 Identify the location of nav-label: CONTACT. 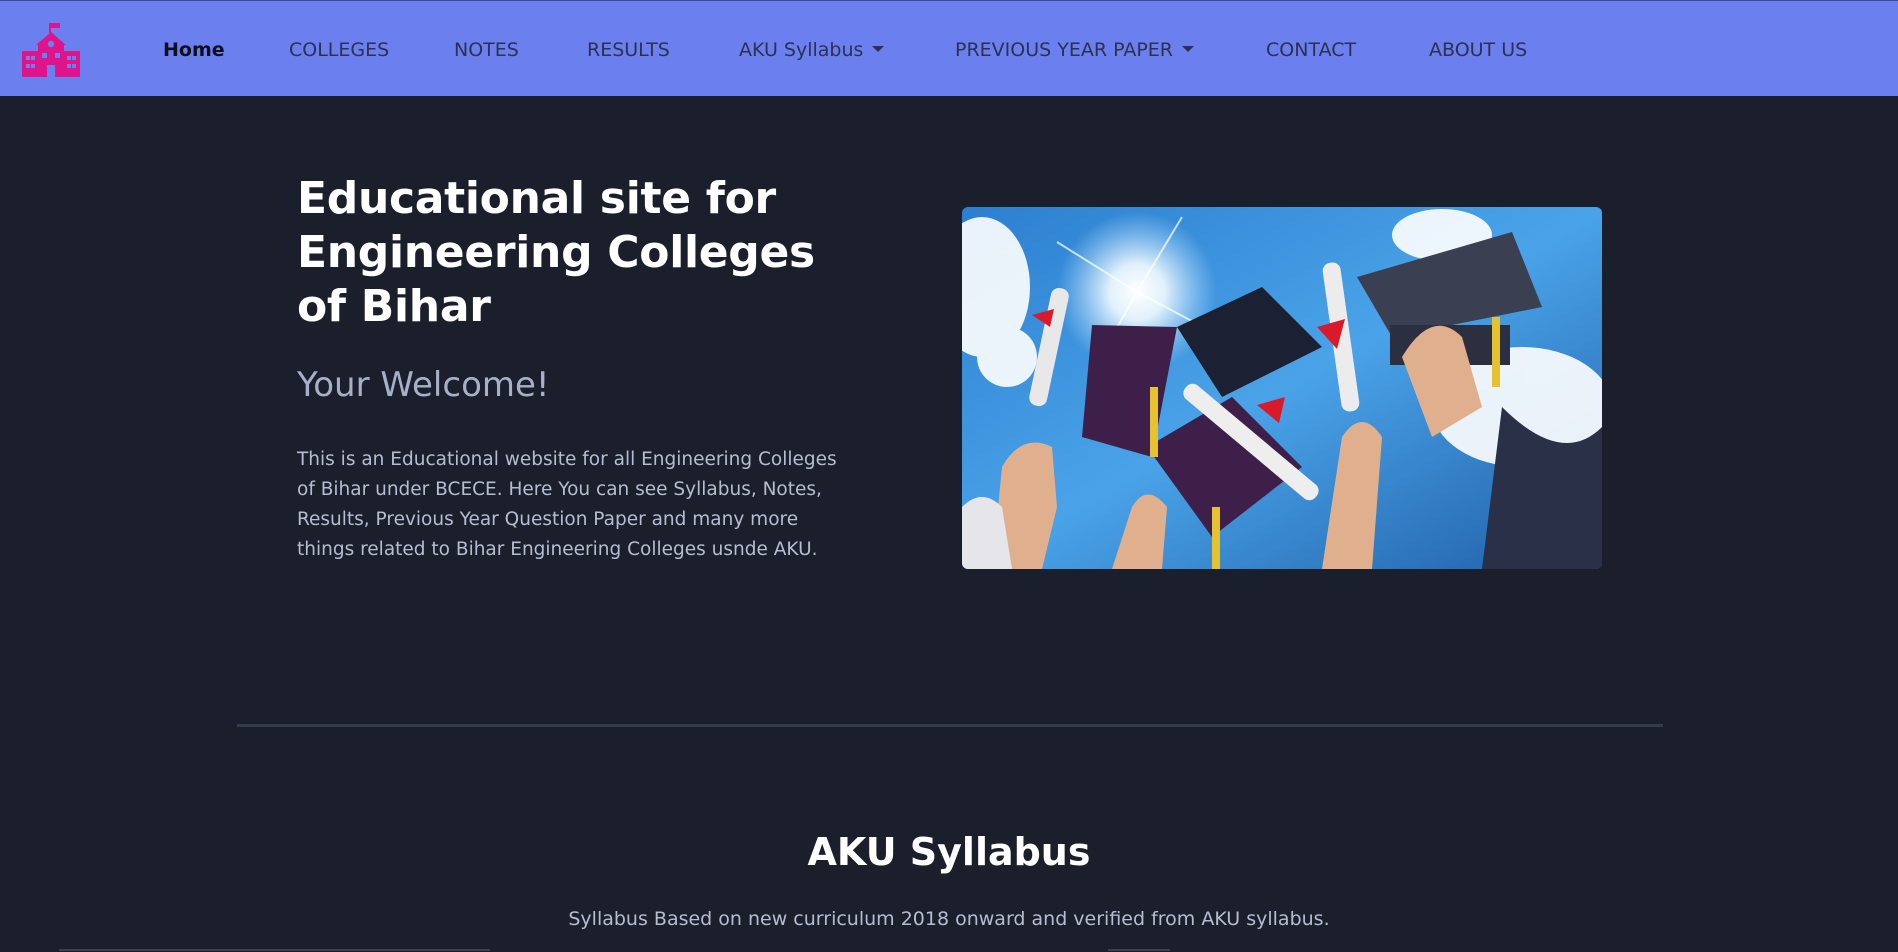
(1311, 50).